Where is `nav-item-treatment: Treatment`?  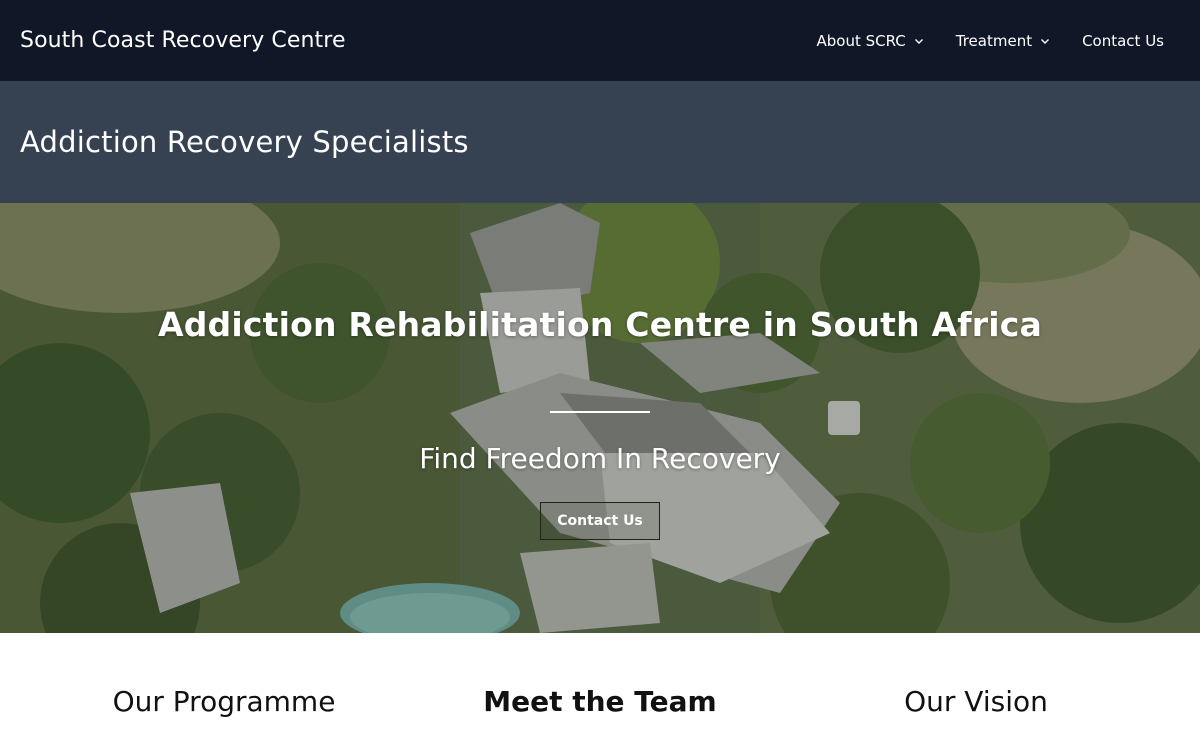 nav-item-treatment: Treatment is located at coordinates (1003, 41).